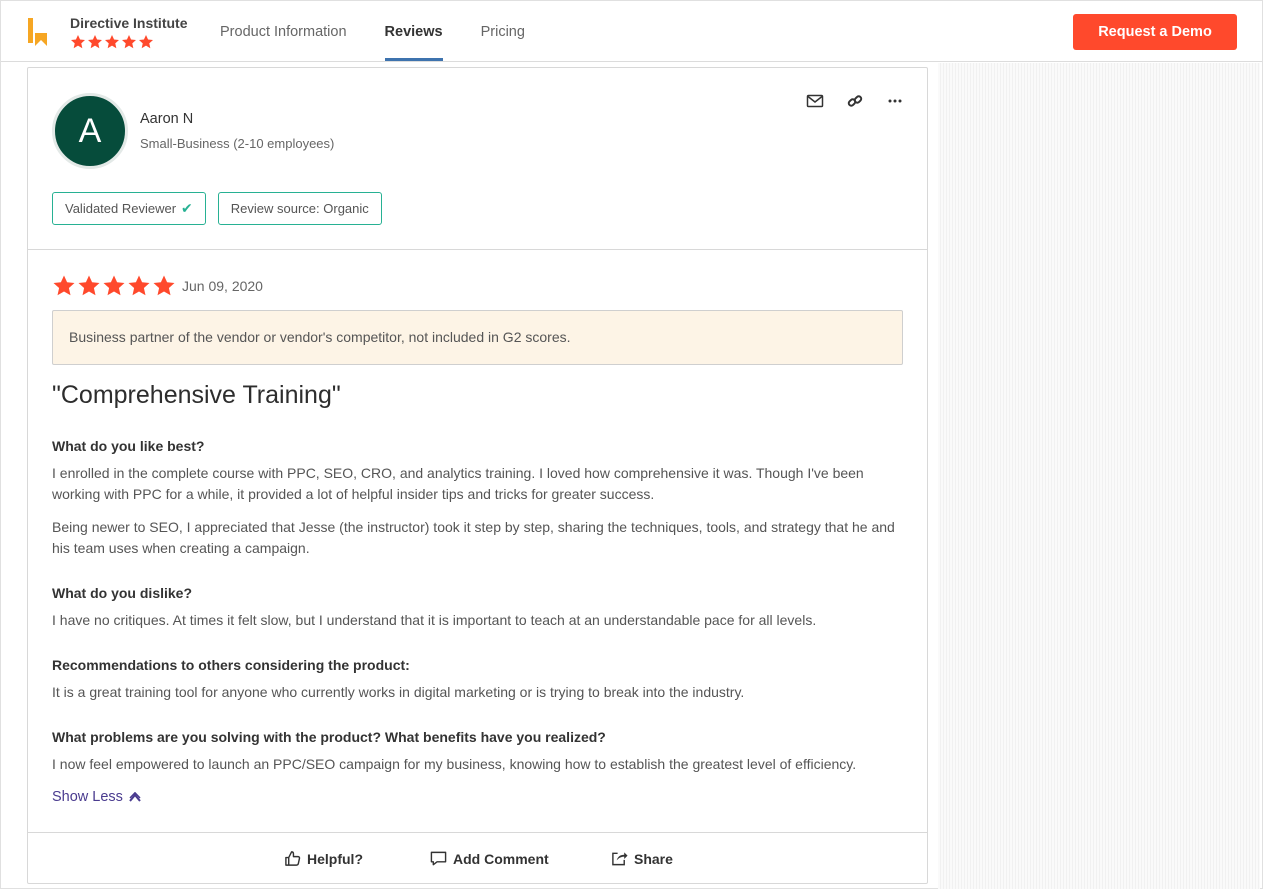  What do you see at coordinates (87, 797) in the screenshot?
I see `show-less-label: Show Less` at bounding box center [87, 797].